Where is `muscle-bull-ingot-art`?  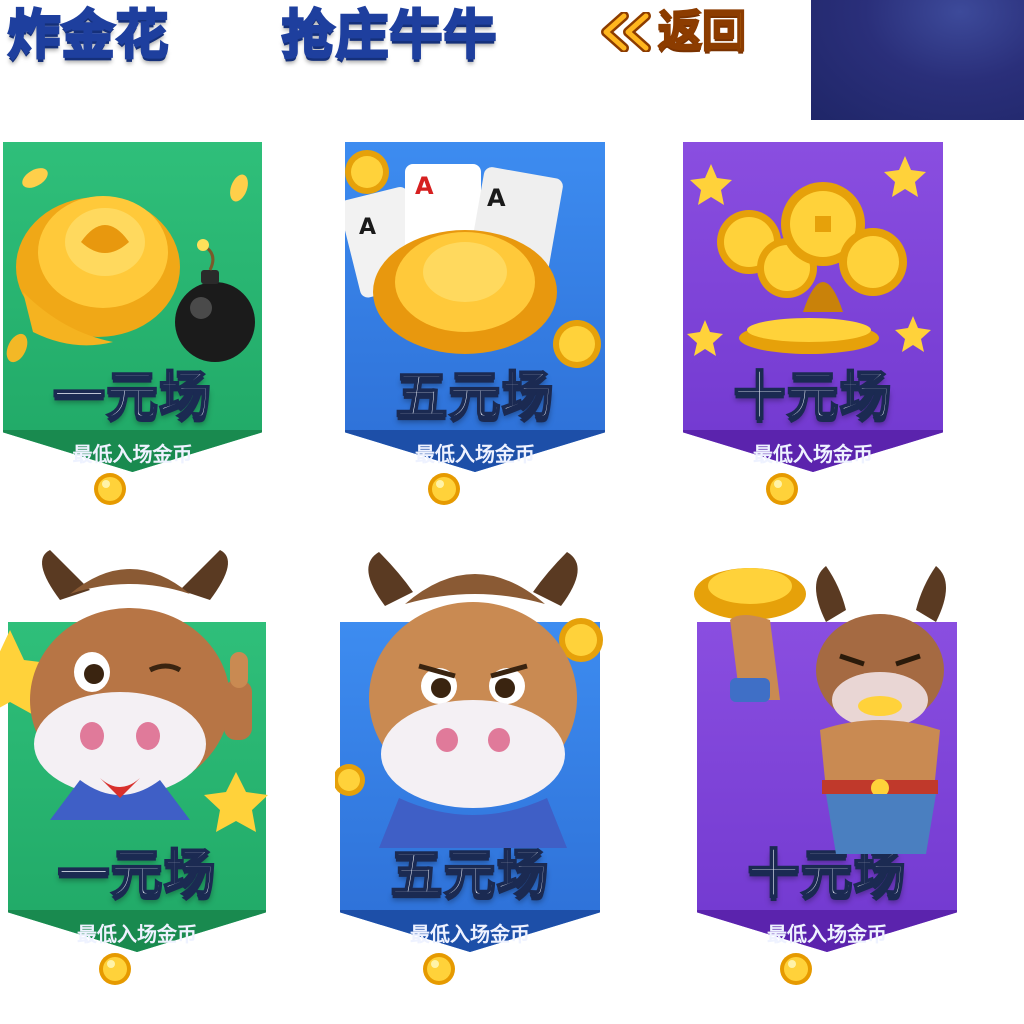
muscle-bull-ingot-art is located at coordinates (820, 710).